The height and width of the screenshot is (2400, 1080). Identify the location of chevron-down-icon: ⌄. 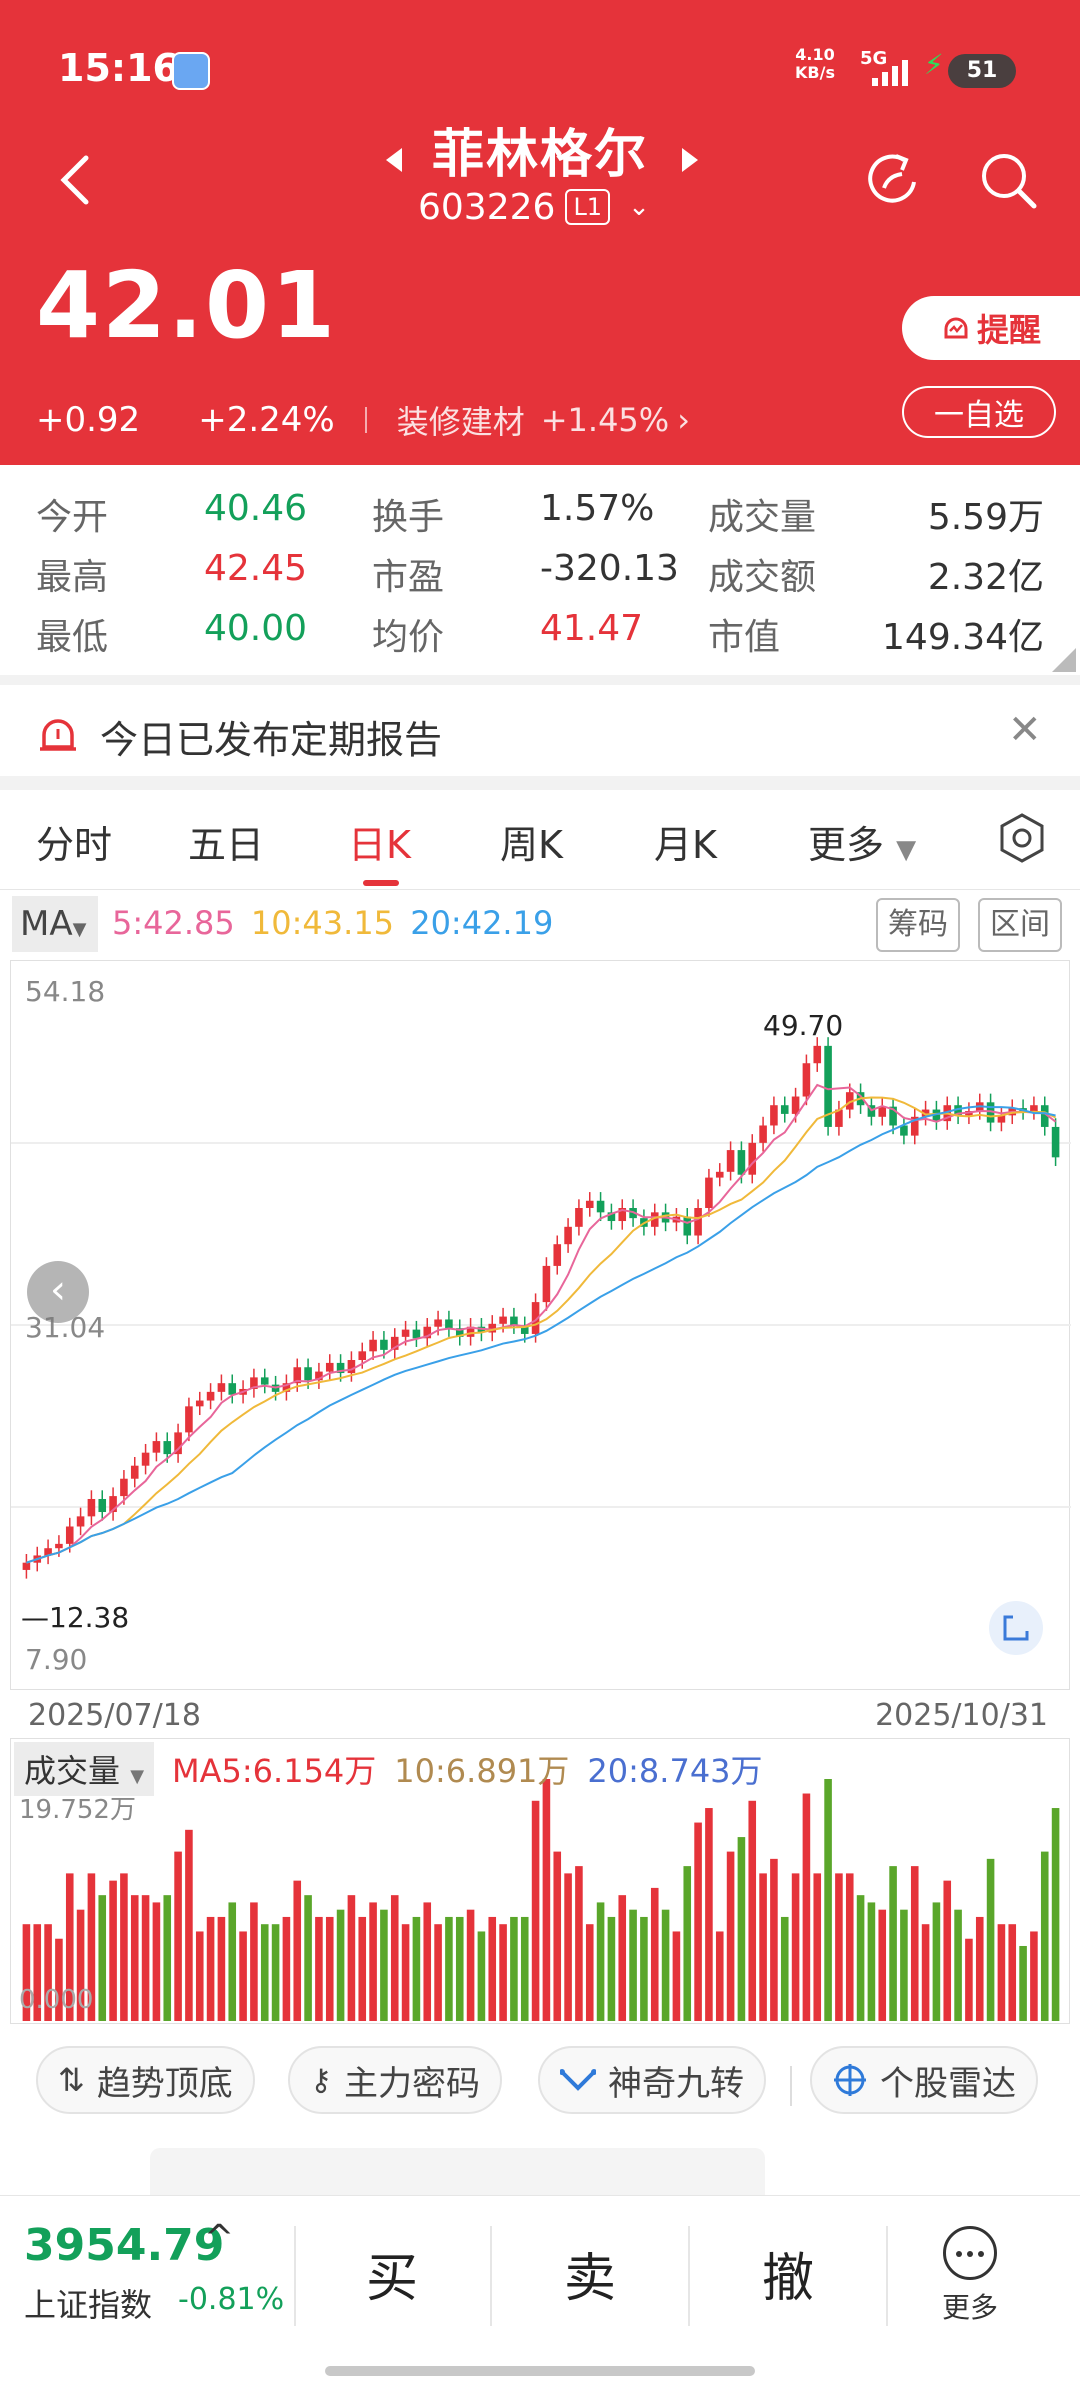
(639, 207).